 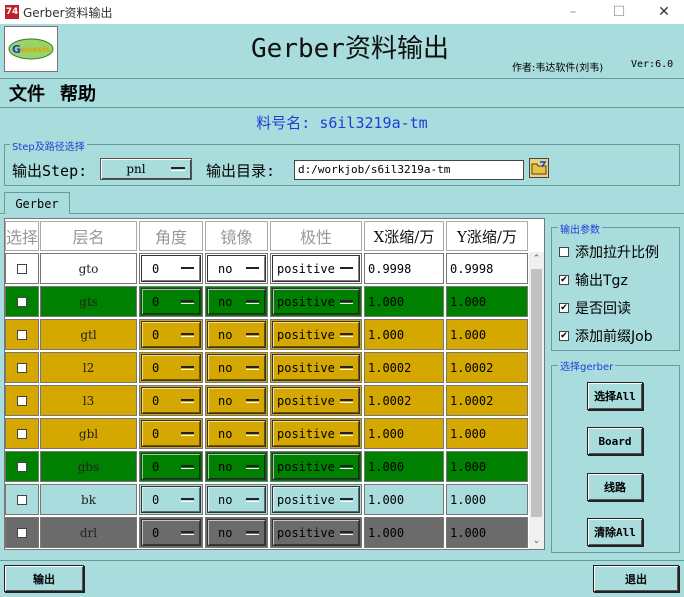 What do you see at coordinates (536, 259) in the screenshot?
I see `scroll-up-icon: ⌃` at bounding box center [536, 259].